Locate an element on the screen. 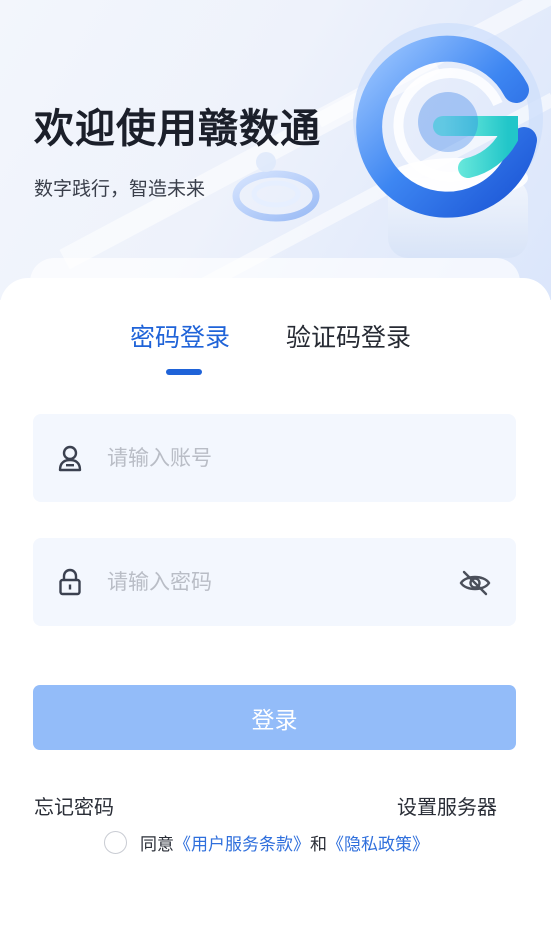 The image size is (551, 928). forgot-password-link: 忘记密码 is located at coordinates (74, 805).